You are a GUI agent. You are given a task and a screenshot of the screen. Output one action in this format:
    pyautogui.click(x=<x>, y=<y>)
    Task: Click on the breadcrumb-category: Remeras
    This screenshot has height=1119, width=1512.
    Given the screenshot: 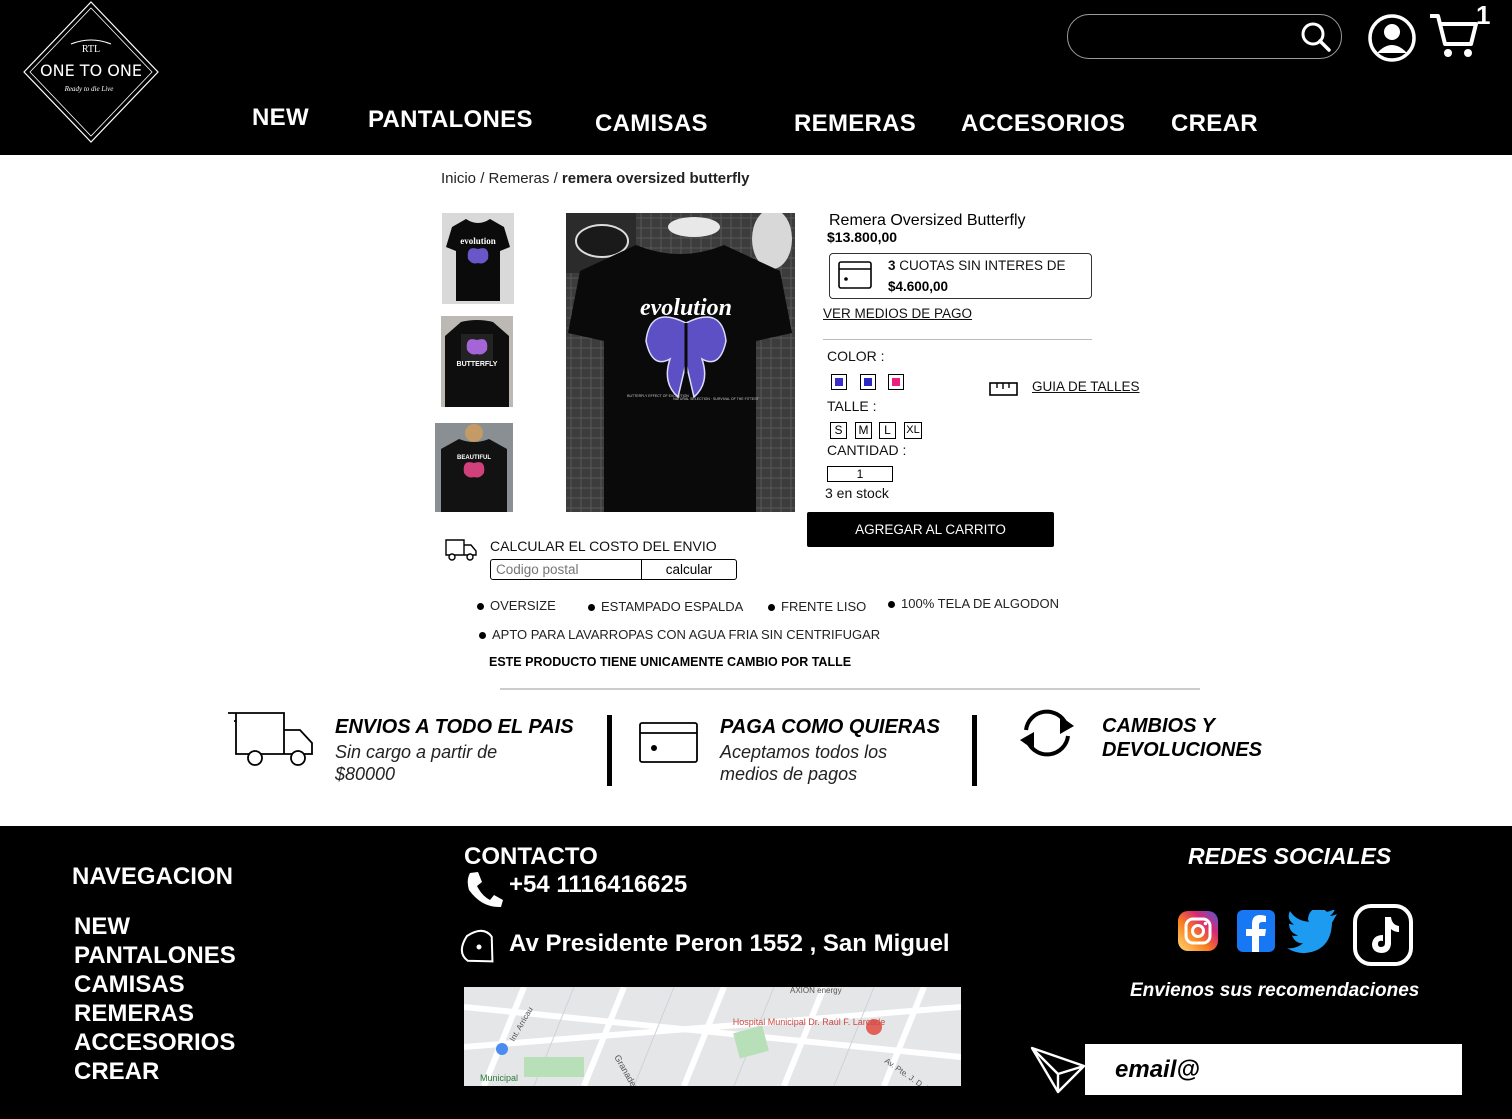 What is the action you would take?
    pyautogui.click(x=519, y=178)
    